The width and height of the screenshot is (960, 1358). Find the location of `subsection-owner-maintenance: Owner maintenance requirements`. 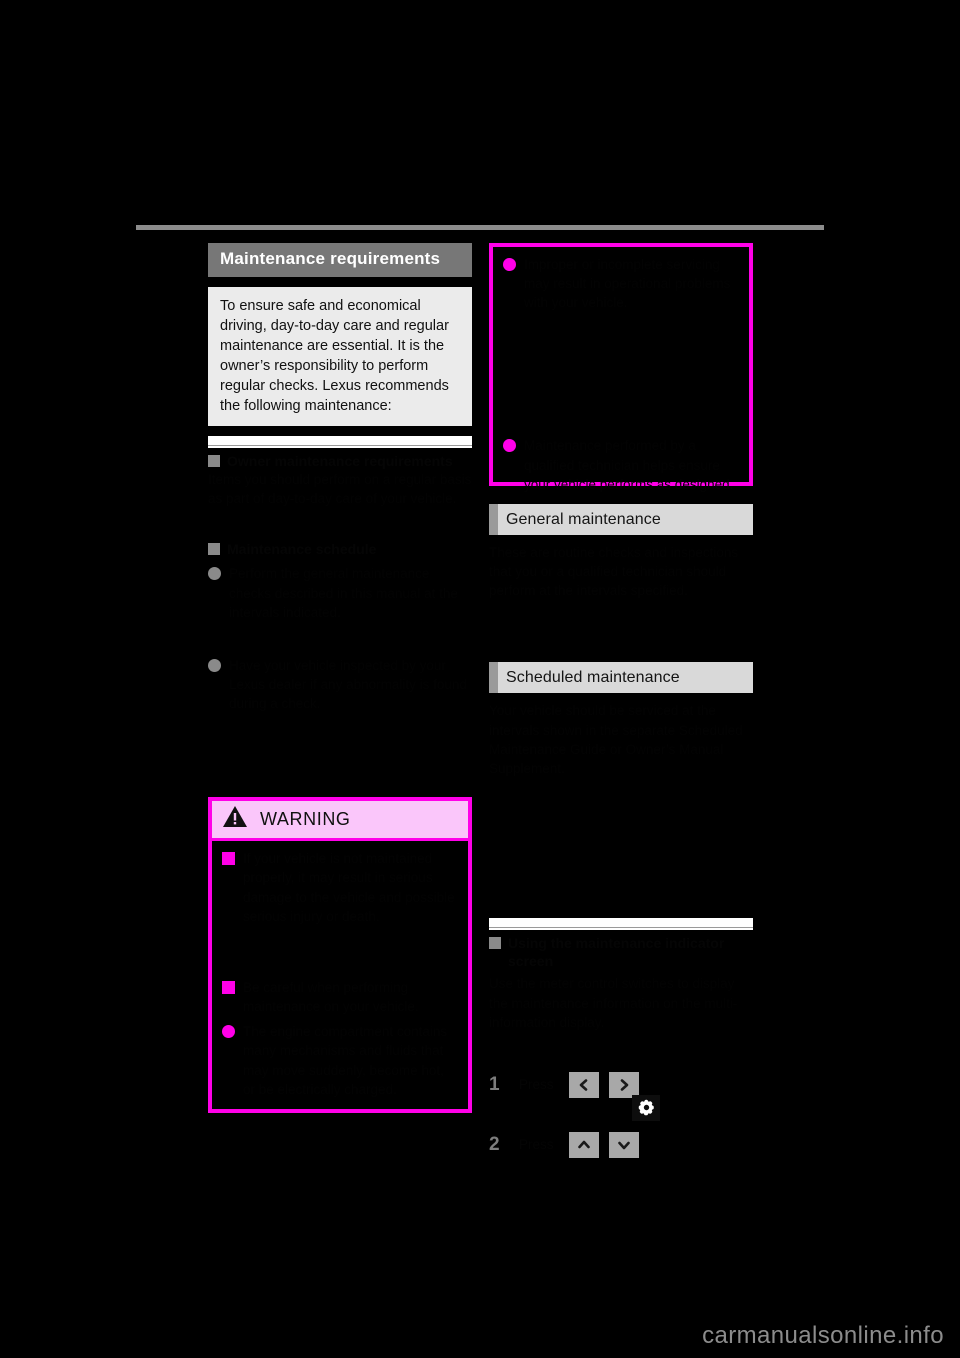

subsection-owner-maintenance: Owner maintenance requirements is located at coordinates (340, 461).